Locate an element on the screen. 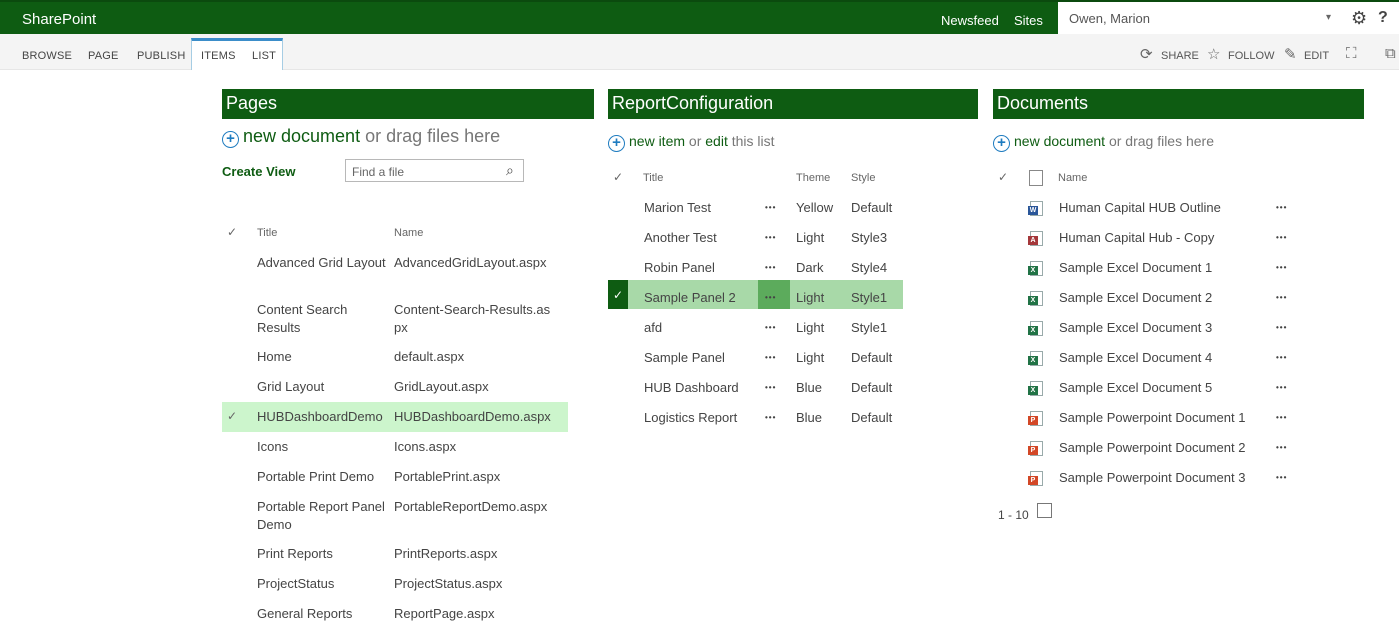 This screenshot has width=1399, height=632. table-row-name: ProjectStatus.aspx is located at coordinates (474, 584).